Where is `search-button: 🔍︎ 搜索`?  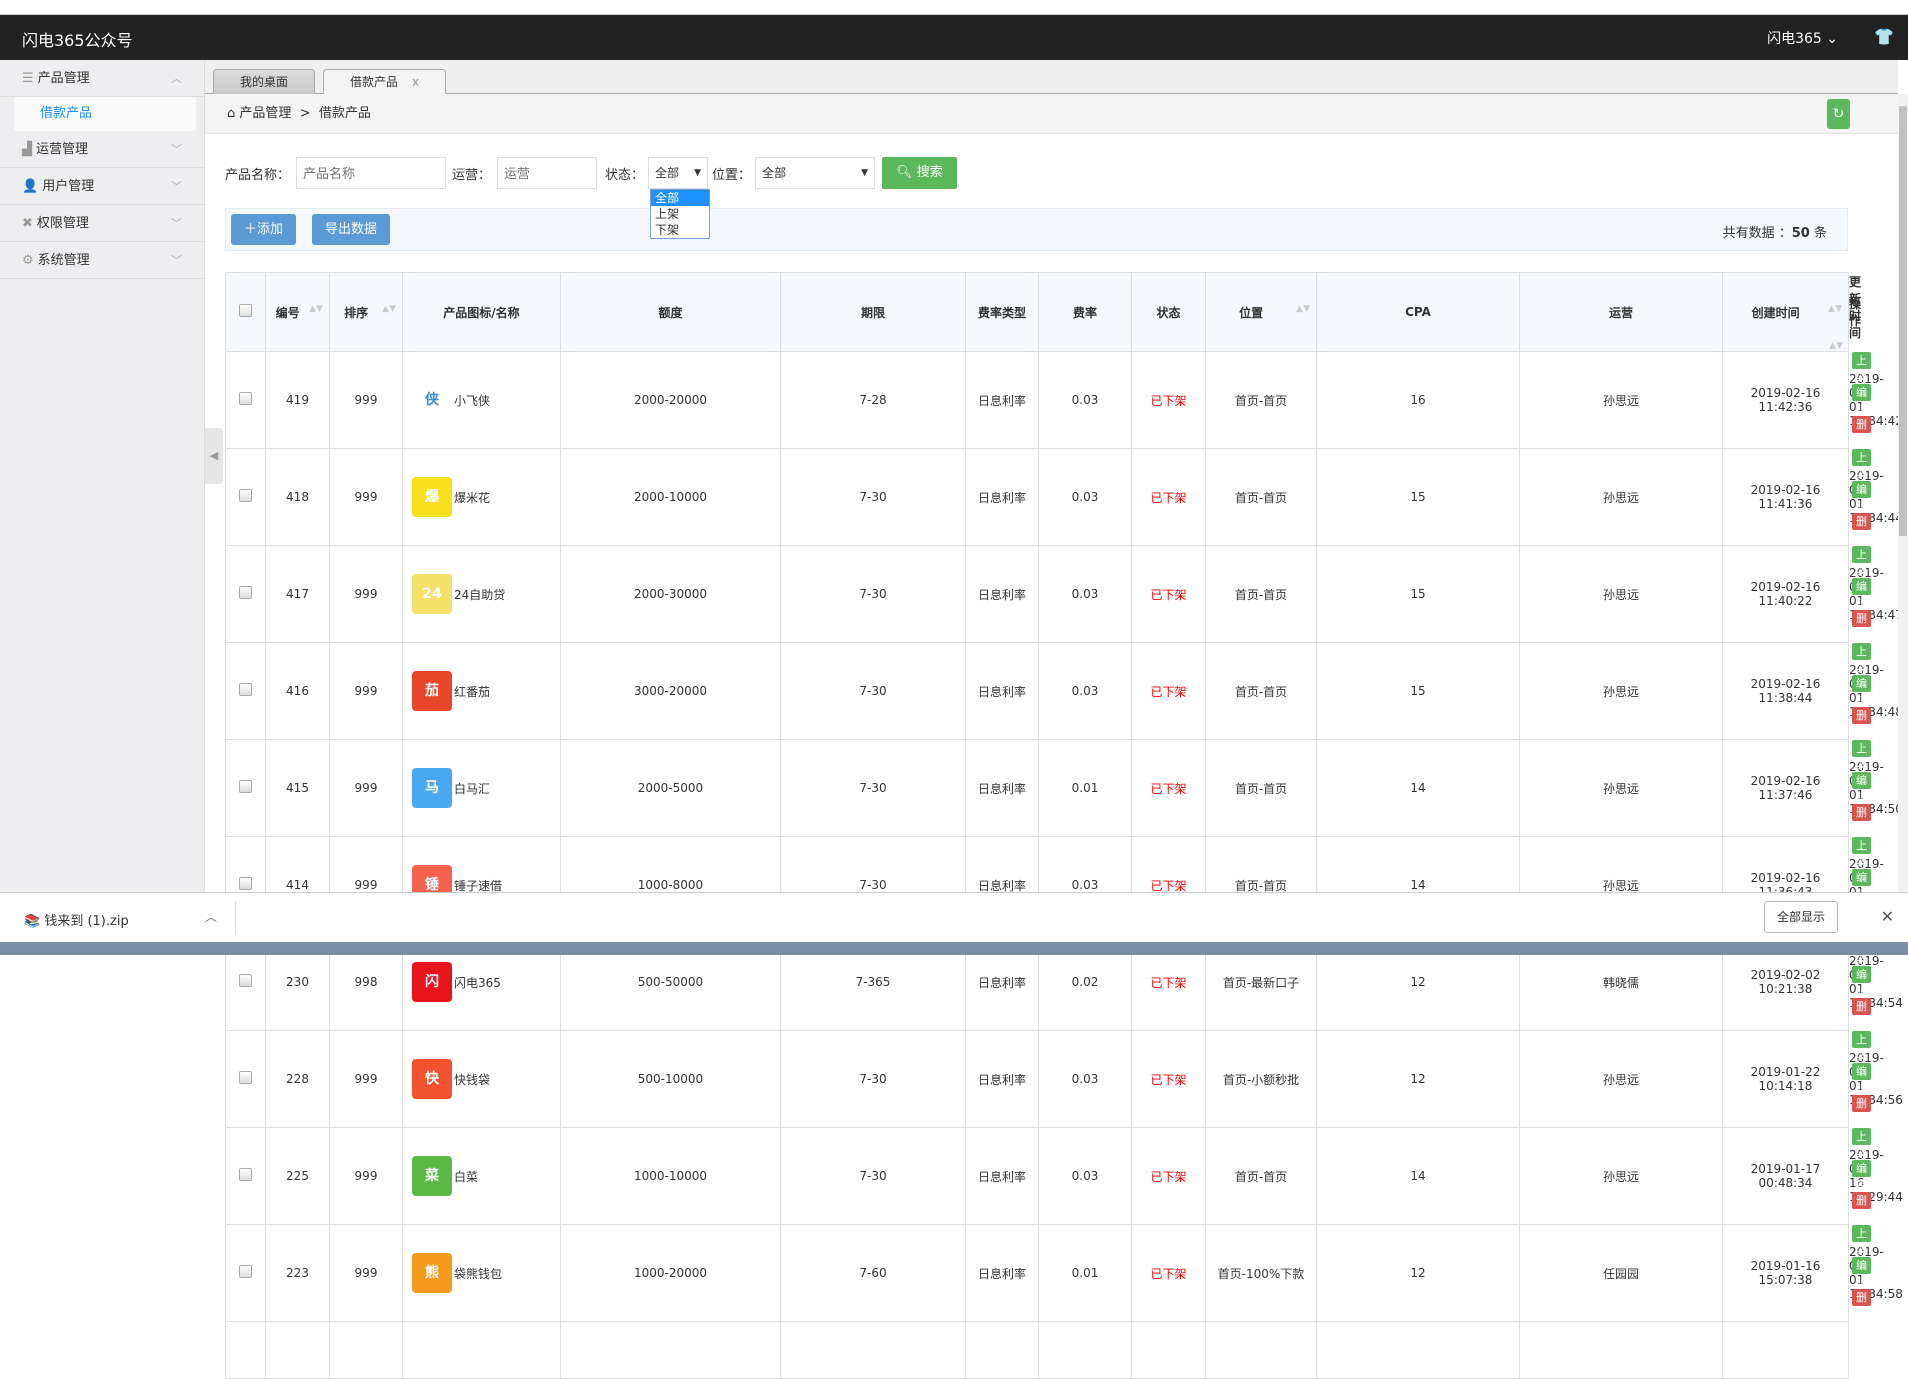
search-button: 🔍︎ 搜索 is located at coordinates (919, 173).